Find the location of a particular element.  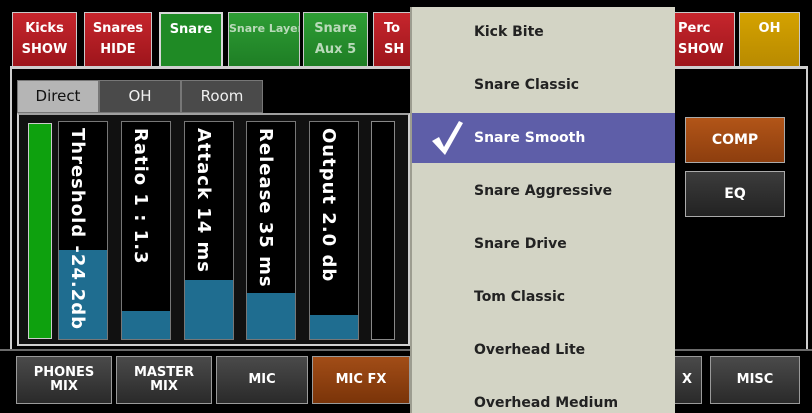

attack-control: Attack 14 ms is located at coordinates (209, 230).